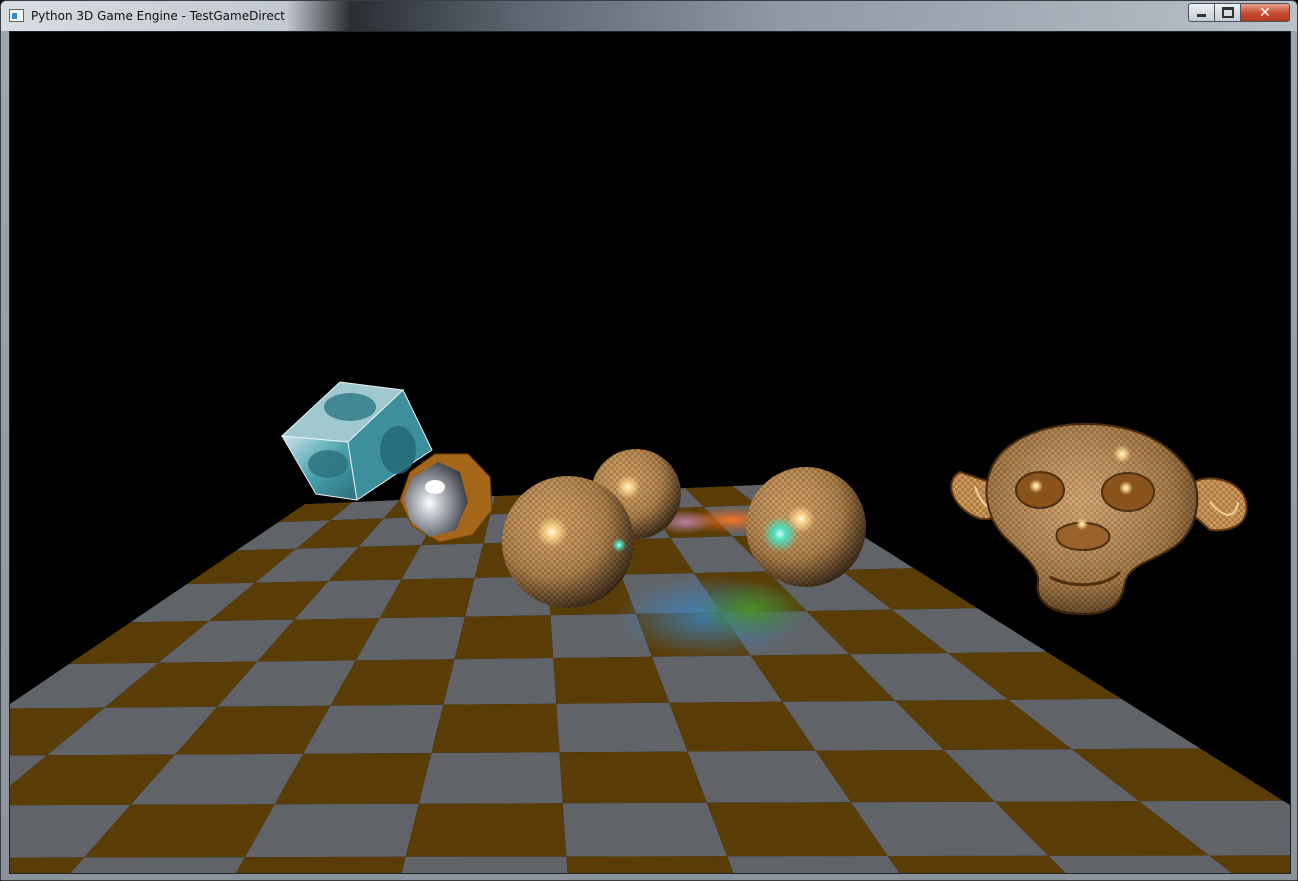 The height and width of the screenshot is (881, 1298). I want to click on title-bar: Python 3D Game Engine - TestGameDirect ✕, so click(649, 16).